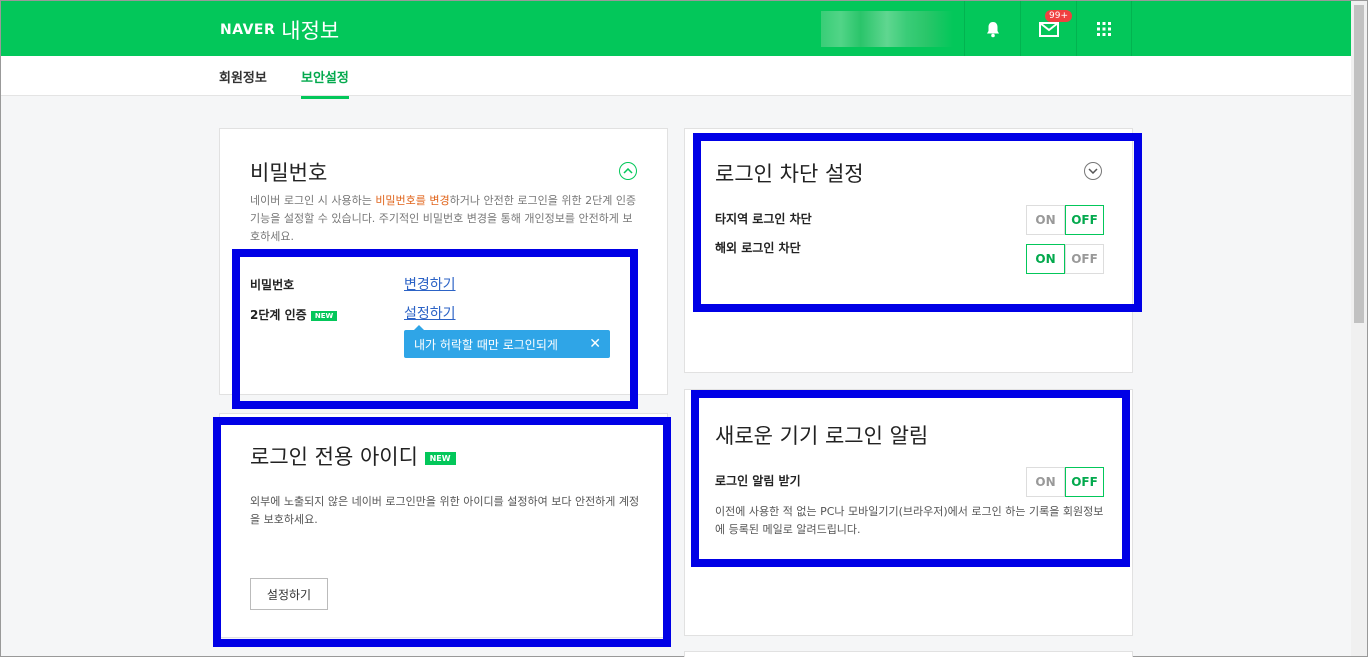 This screenshot has height=657, width=1368. What do you see at coordinates (279, 30) in the screenshot?
I see `logo: NAVER 내정보` at bounding box center [279, 30].